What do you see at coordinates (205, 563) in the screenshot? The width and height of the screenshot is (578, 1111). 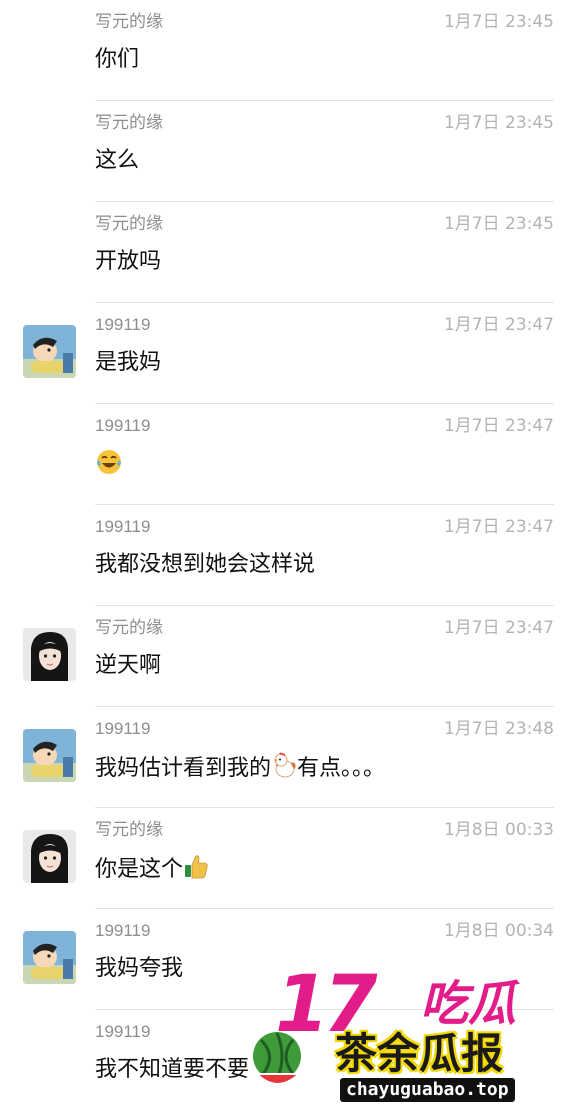 I see `message-text: 我都没想到她会这样说` at bounding box center [205, 563].